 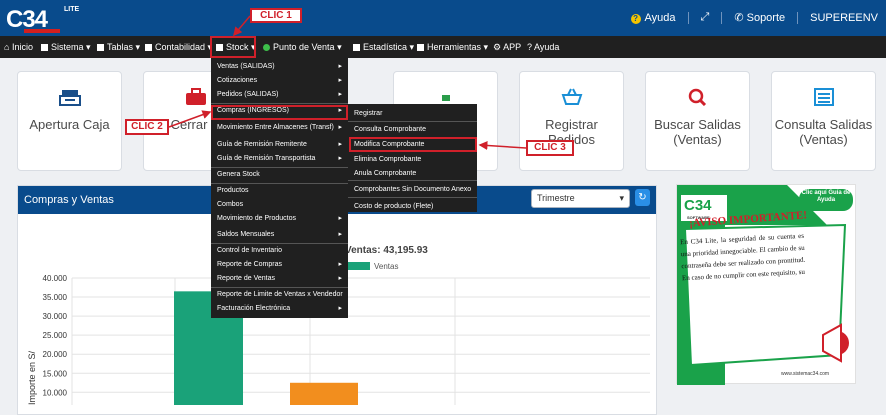 I want to click on y-tick-label: 25.000, so click(x=55, y=335).